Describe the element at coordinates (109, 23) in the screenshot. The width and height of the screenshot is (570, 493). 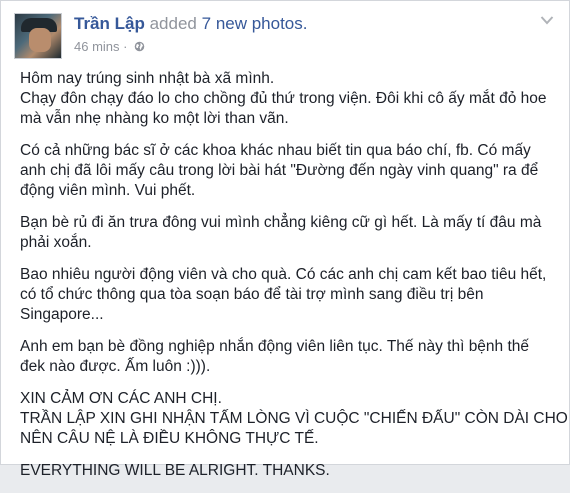
I see `author-name-link: Trần Lập` at that location.